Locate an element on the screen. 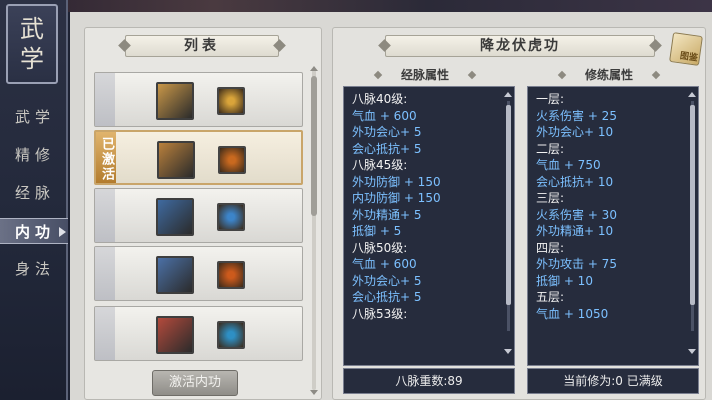 The width and height of the screenshot is (712, 400). attr-level-heading: 八脉50级: is located at coordinates (380, 247).